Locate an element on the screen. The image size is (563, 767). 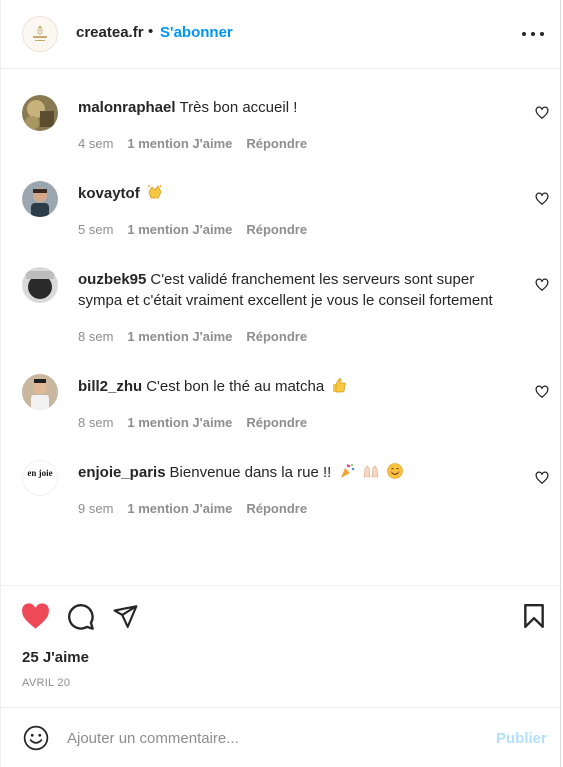
add-comment-bar: Publier is located at coordinates (281, 737).